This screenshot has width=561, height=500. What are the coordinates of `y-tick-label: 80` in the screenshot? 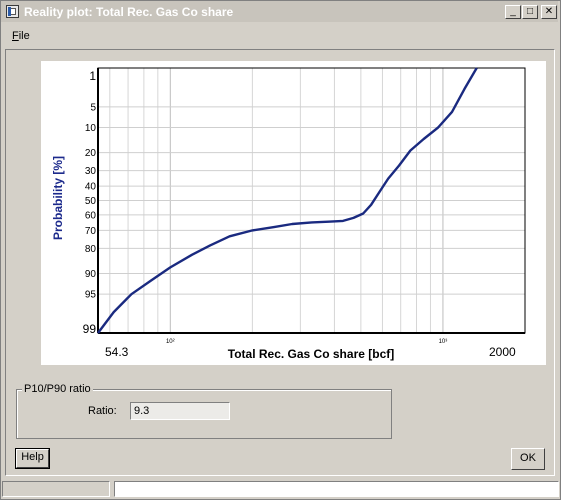 It's located at (91, 249).